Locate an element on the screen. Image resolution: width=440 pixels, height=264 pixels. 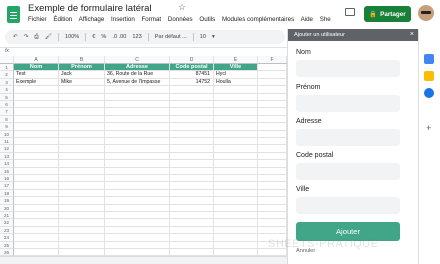
formula-bar: fx is located at coordinates (143, 51).